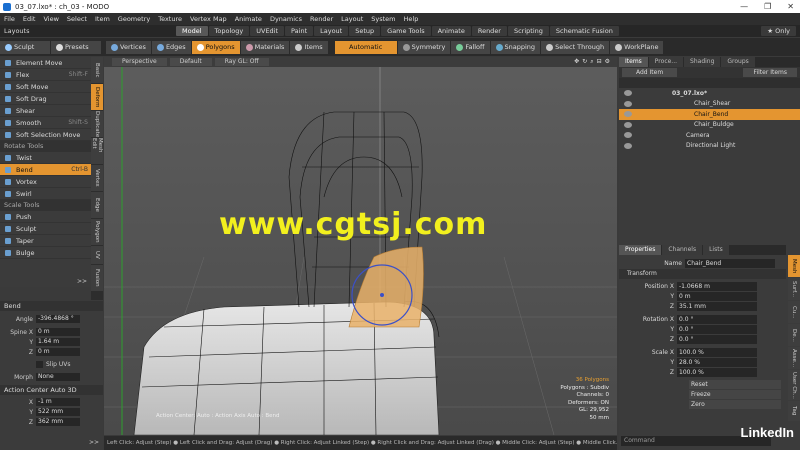  What do you see at coordinates (45, 229) in the screenshot?
I see `tool-sculpt: Sculpt` at bounding box center [45, 229].